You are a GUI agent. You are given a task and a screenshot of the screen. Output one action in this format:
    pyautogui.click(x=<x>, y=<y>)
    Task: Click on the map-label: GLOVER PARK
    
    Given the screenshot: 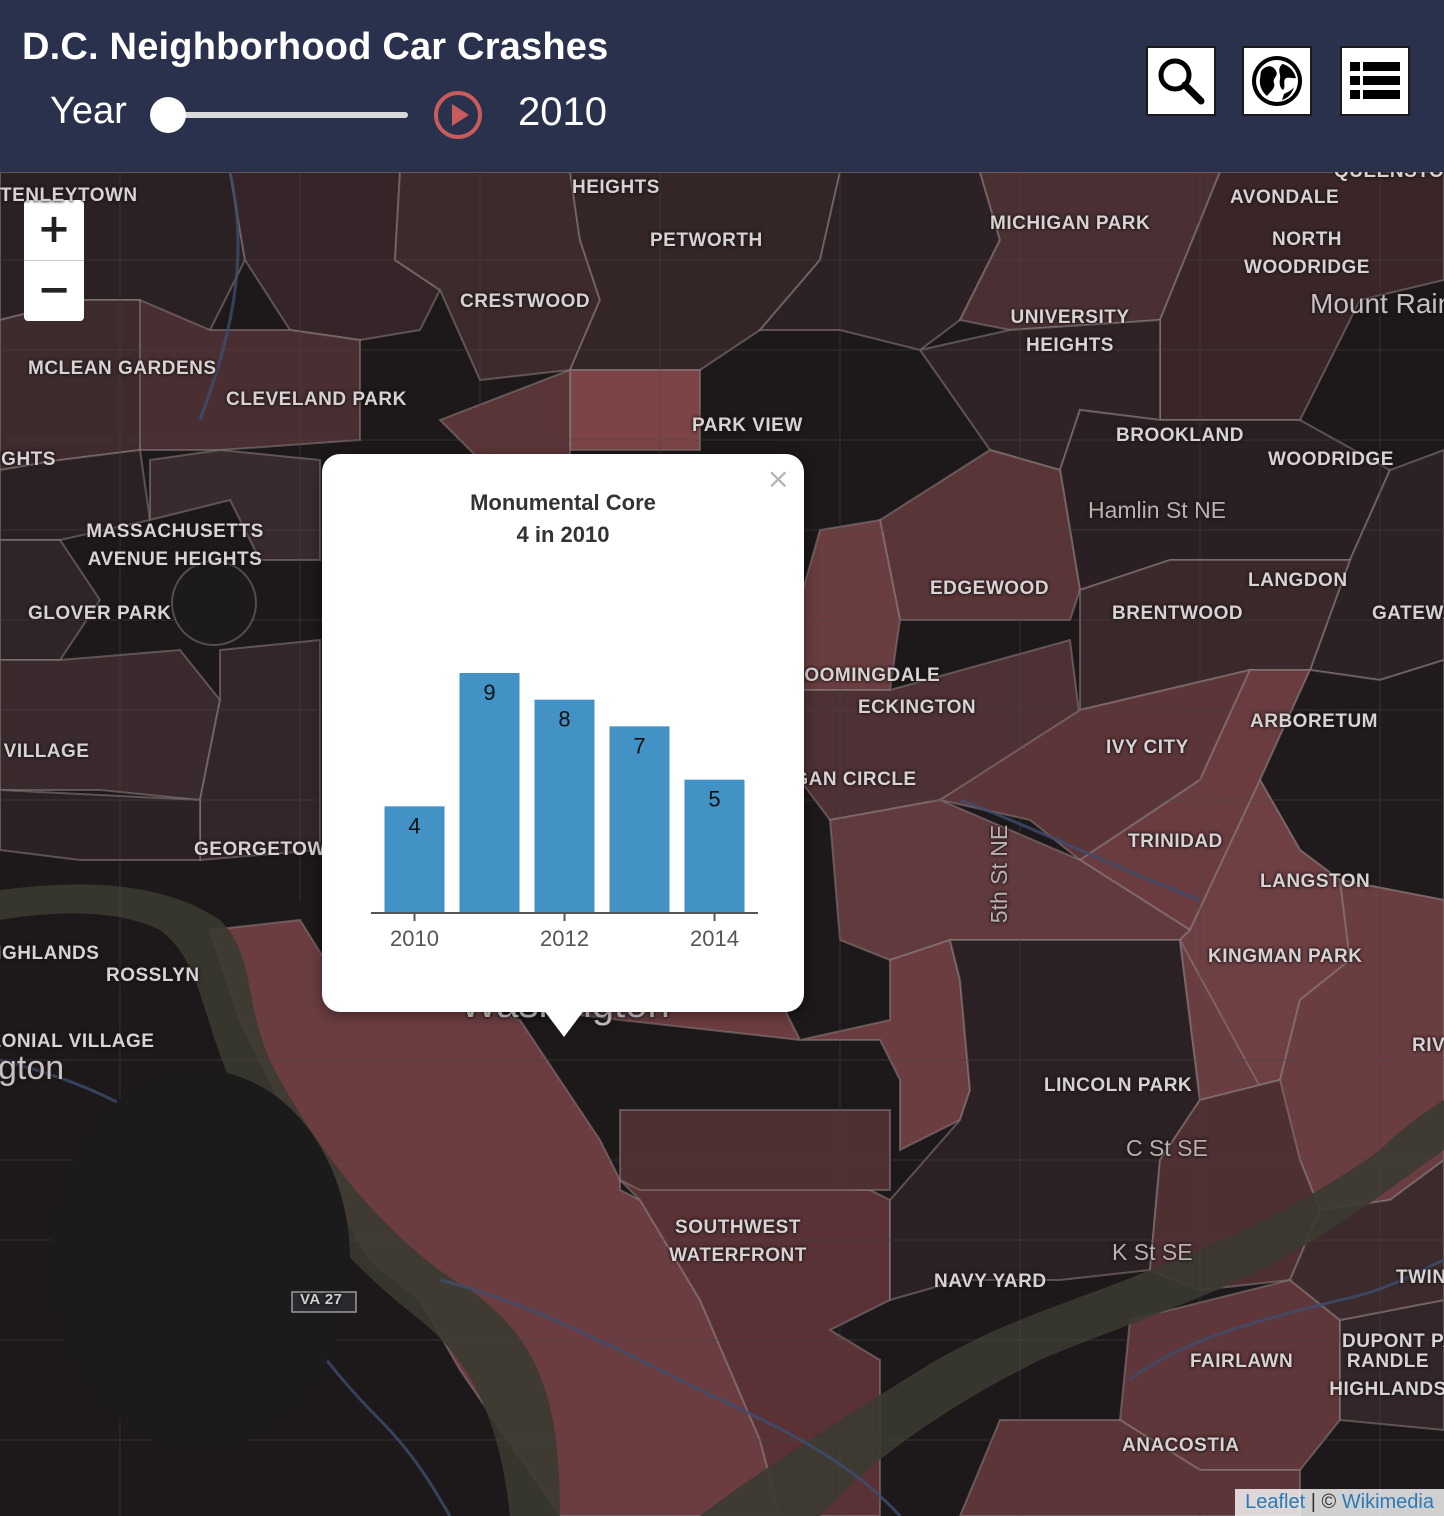 What is the action you would take?
    pyautogui.click(x=100, y=613)
    